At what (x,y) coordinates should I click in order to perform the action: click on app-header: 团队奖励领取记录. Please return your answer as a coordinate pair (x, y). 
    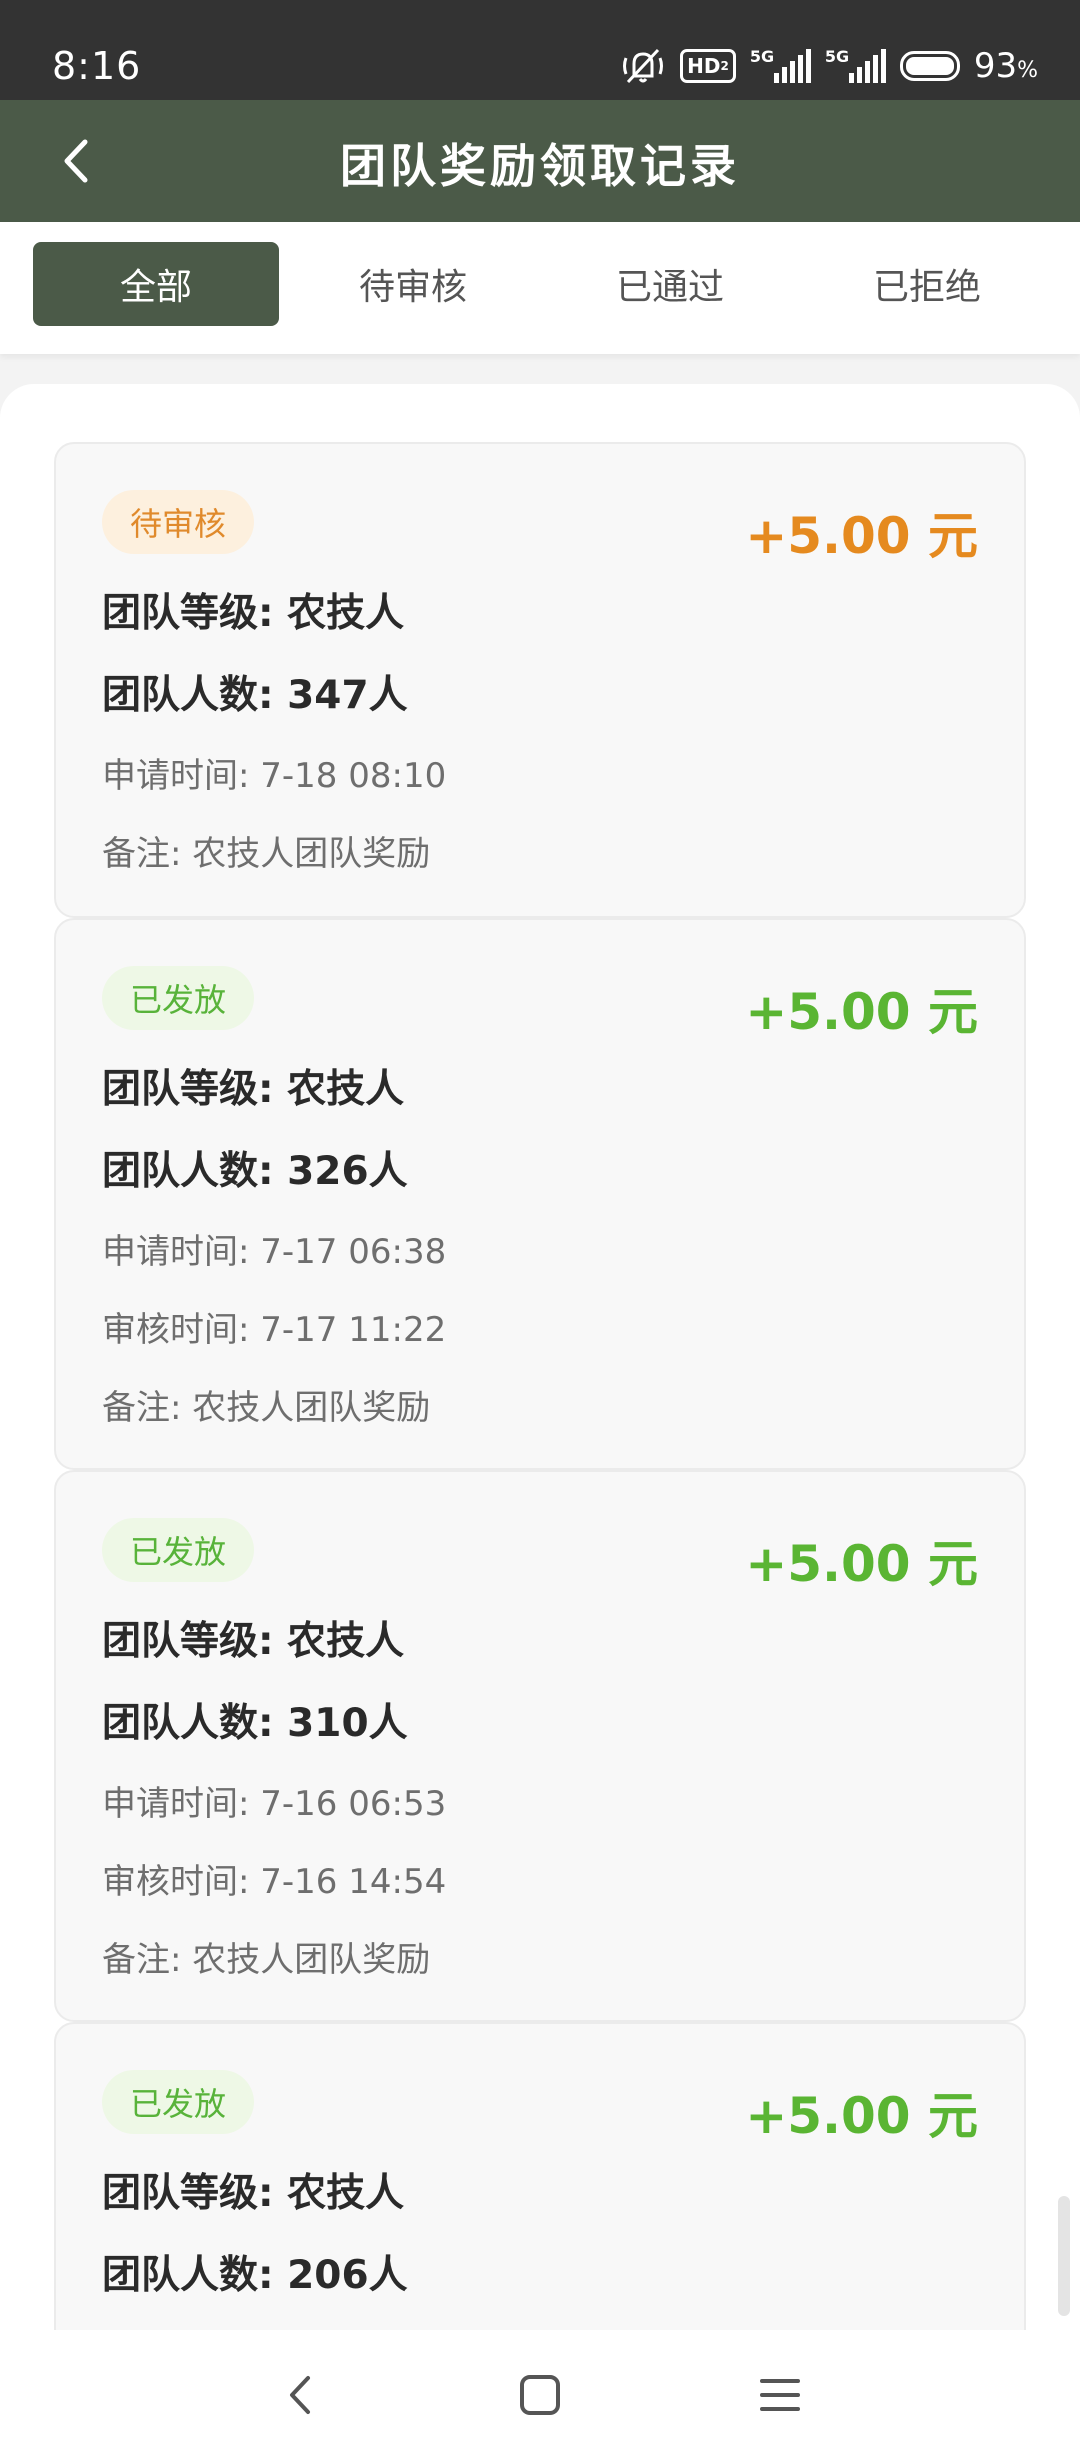
    Looking at the image, I should click on (540, 161).